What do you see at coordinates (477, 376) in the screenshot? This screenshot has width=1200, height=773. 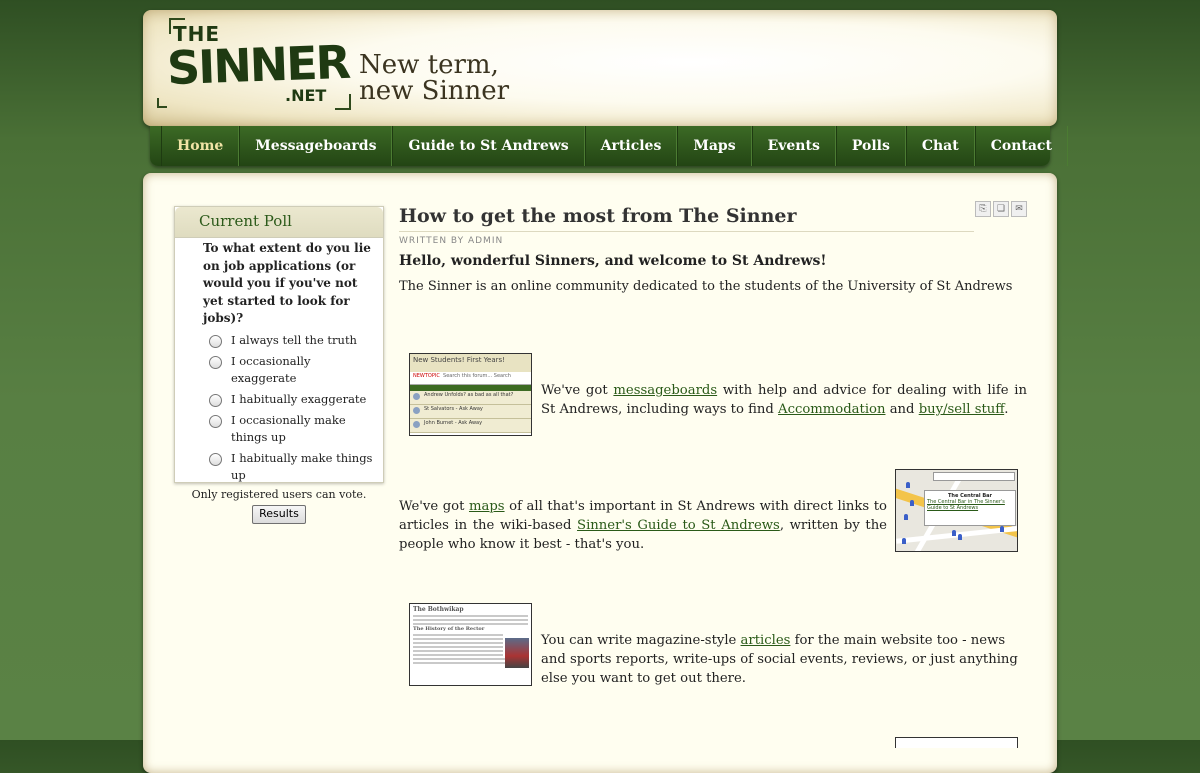 I see `thumb-search: Search this forum... Search` at bounding box center [477, 376].